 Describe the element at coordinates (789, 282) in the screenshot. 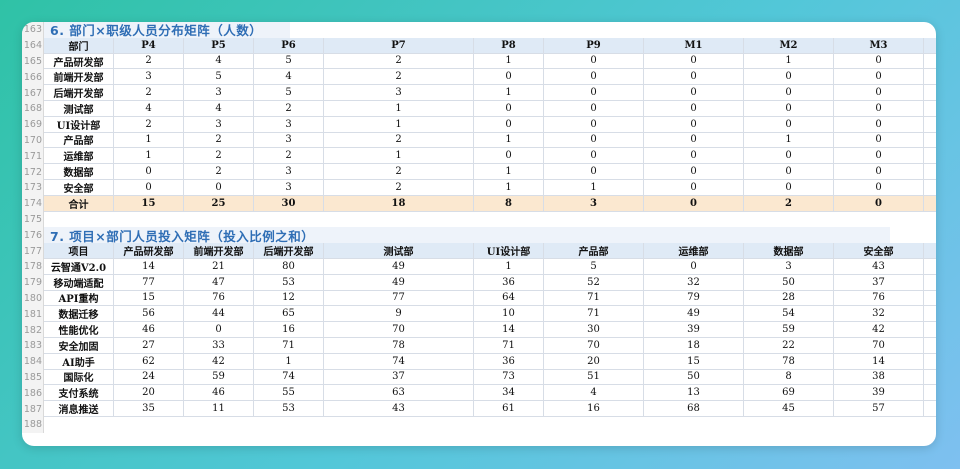

I see `value-cell: 50` at that location.